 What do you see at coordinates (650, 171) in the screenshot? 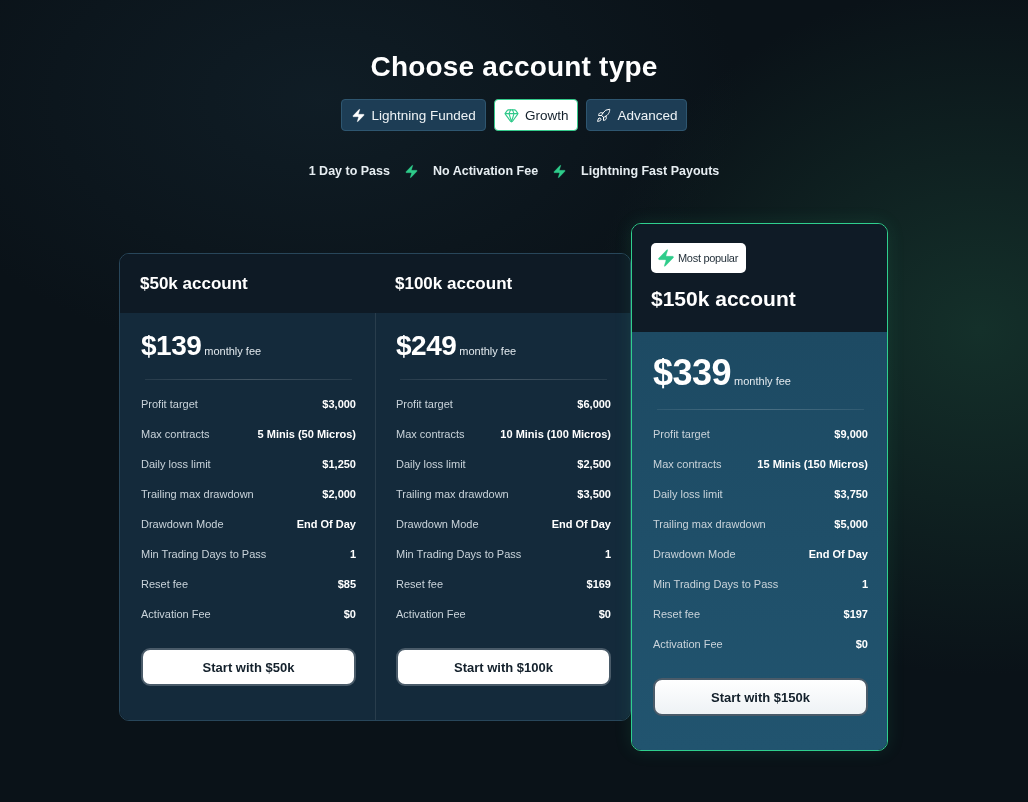
I see `feature-text: Lightning Fast Payouts` at bounding box center [650, 171].